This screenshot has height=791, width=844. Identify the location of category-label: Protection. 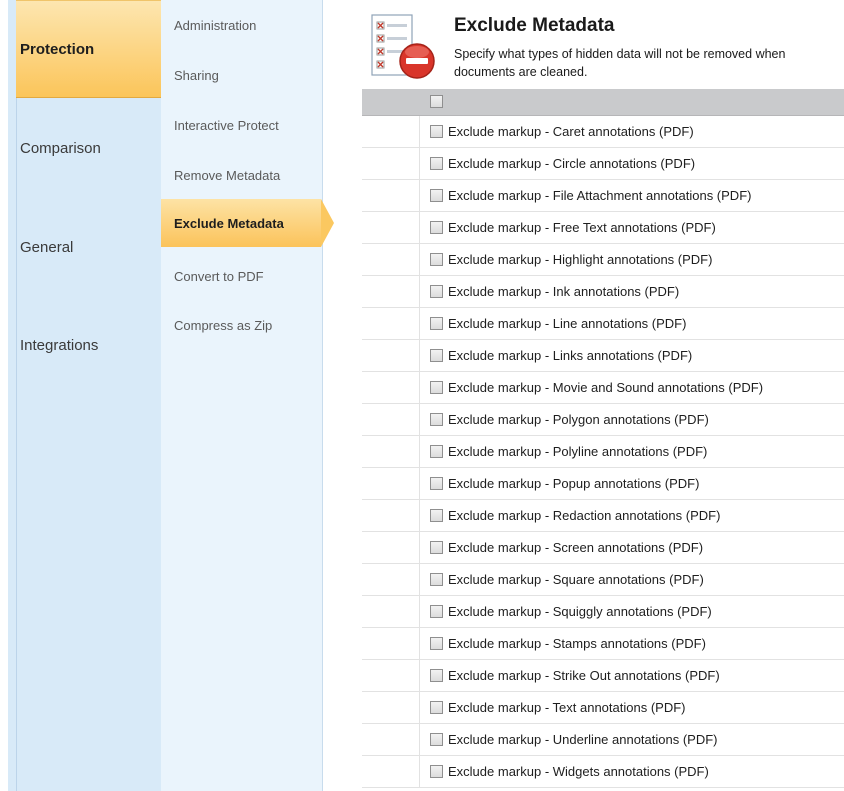
(57, 49).